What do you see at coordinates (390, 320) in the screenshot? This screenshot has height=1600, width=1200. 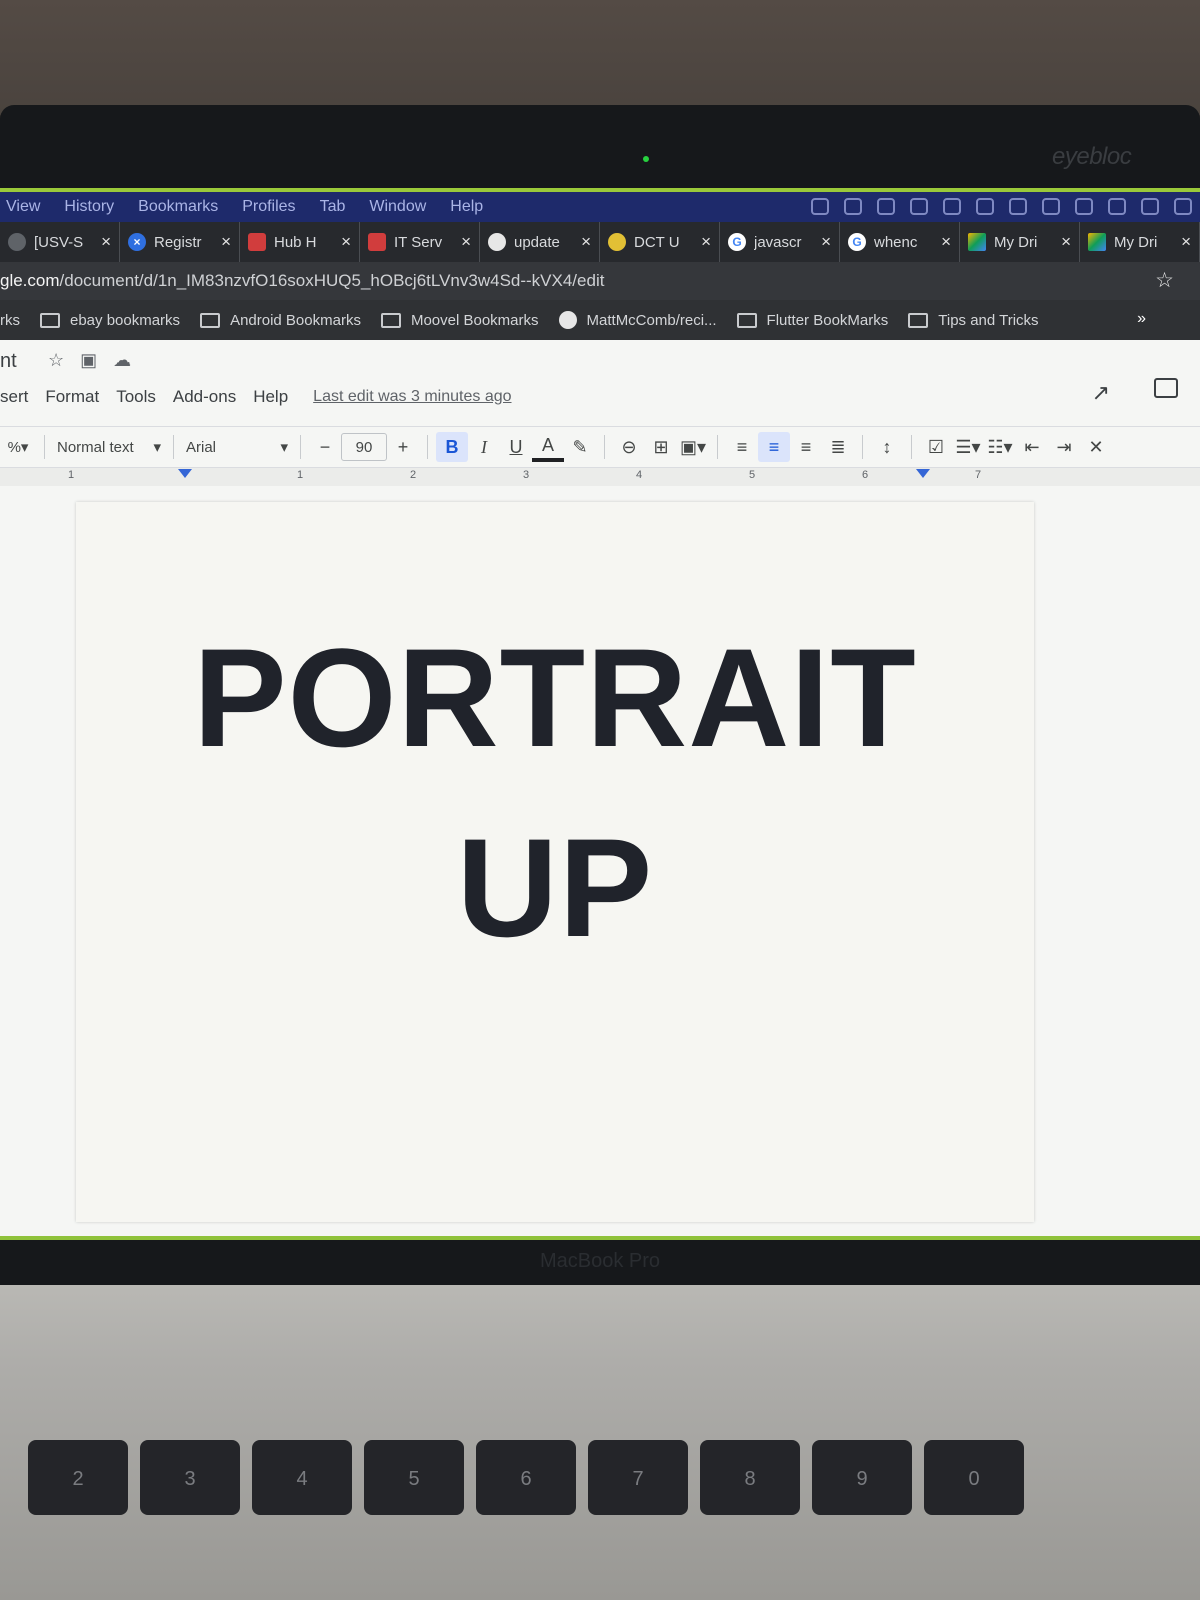 I see `folder-icon` at bounding box center [390, 320].